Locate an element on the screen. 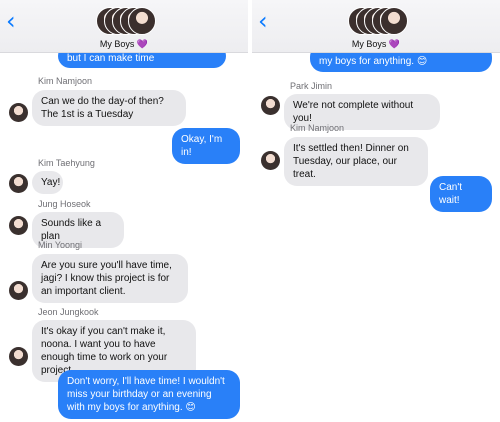 The height and width of the screenshot is (422, 500). incoming-bubble: Yay! is located at coordinates (47, 182).